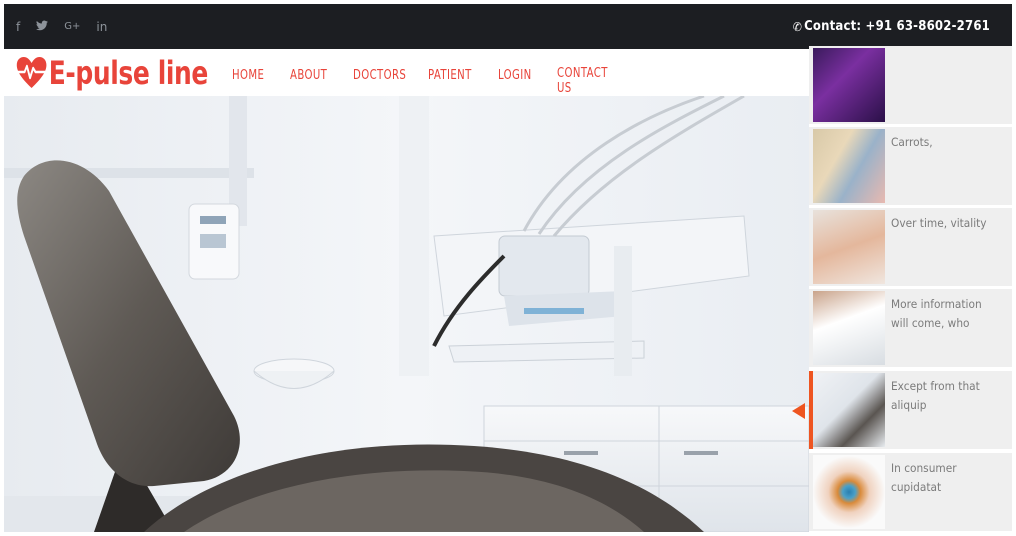 This screenshot has height=536, width=1016. Describe the element at coordinates (939, 223) in the screenshot. I see `list-item-caption: Over time, vitality` at that location.